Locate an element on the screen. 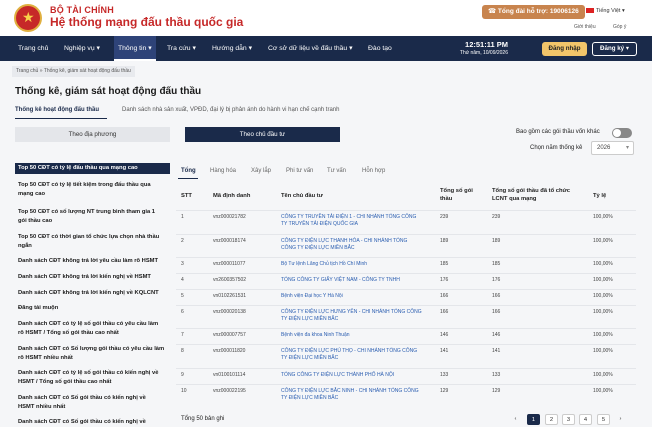 This screenshot has width=652, height=427. clock-date: Thứ năm, 10/09/2026 is located at coordinates (483, 53).